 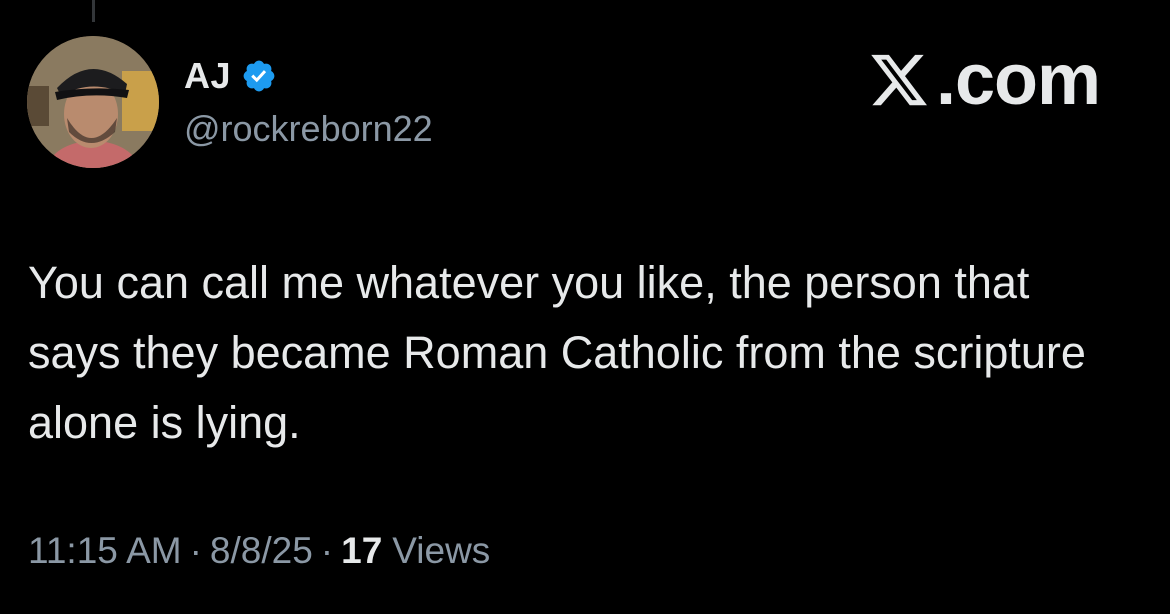 What do you see at coordinates (259, 76) in the screenshot?
I see `verified-badge-icon` at bounding box center [259, 76].